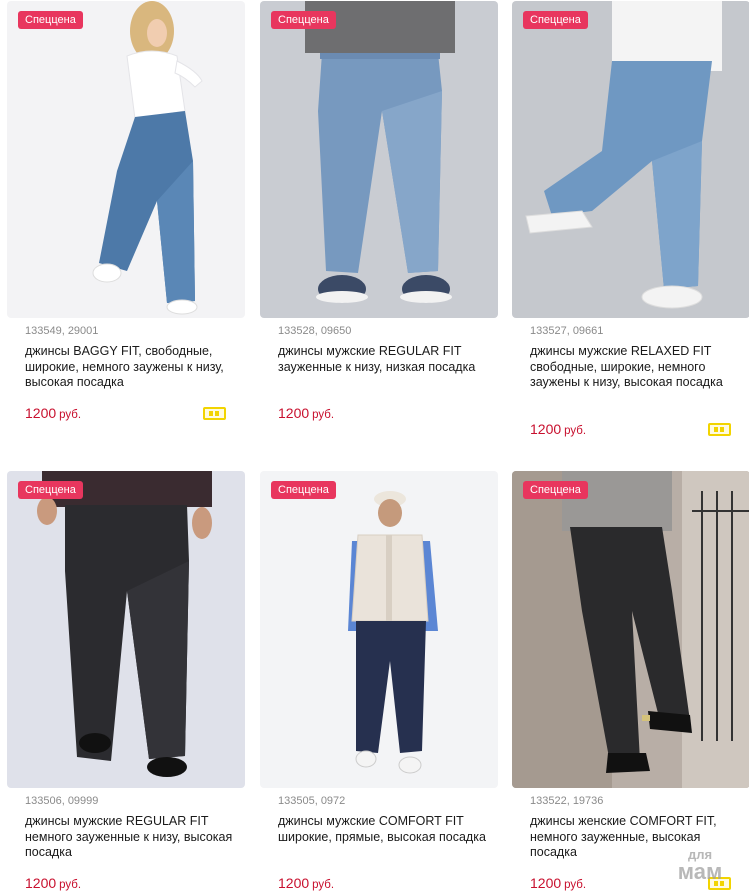  I want to click on man-vest-photo, so click(379, 629).